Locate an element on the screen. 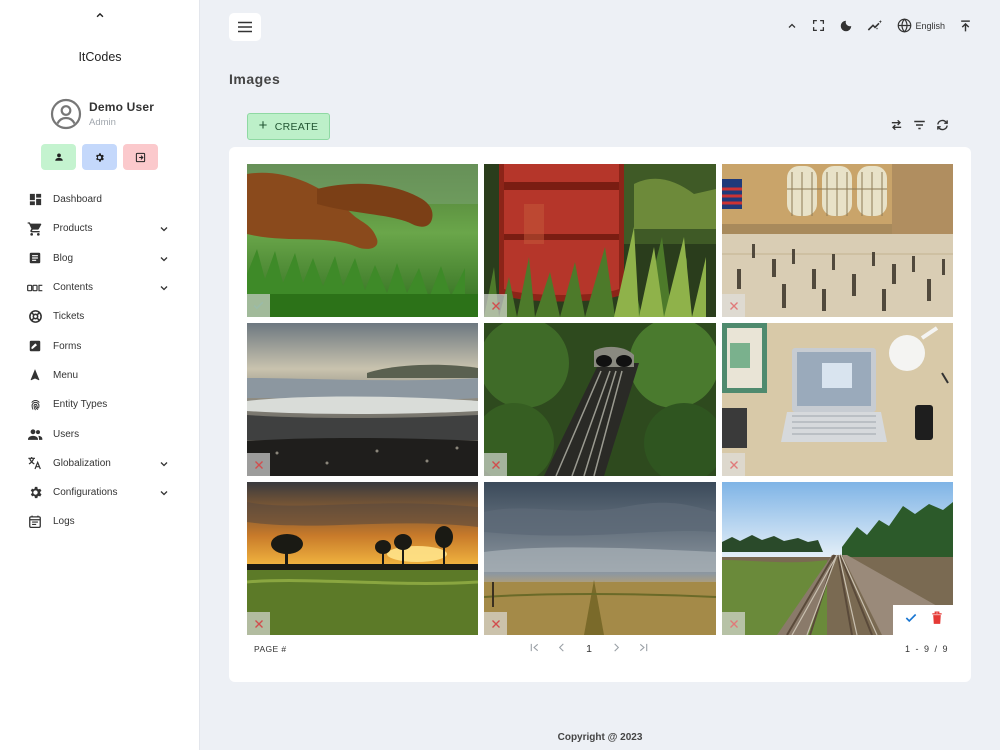  sidebar-item-label: Users is located at coordinates (66, 434).